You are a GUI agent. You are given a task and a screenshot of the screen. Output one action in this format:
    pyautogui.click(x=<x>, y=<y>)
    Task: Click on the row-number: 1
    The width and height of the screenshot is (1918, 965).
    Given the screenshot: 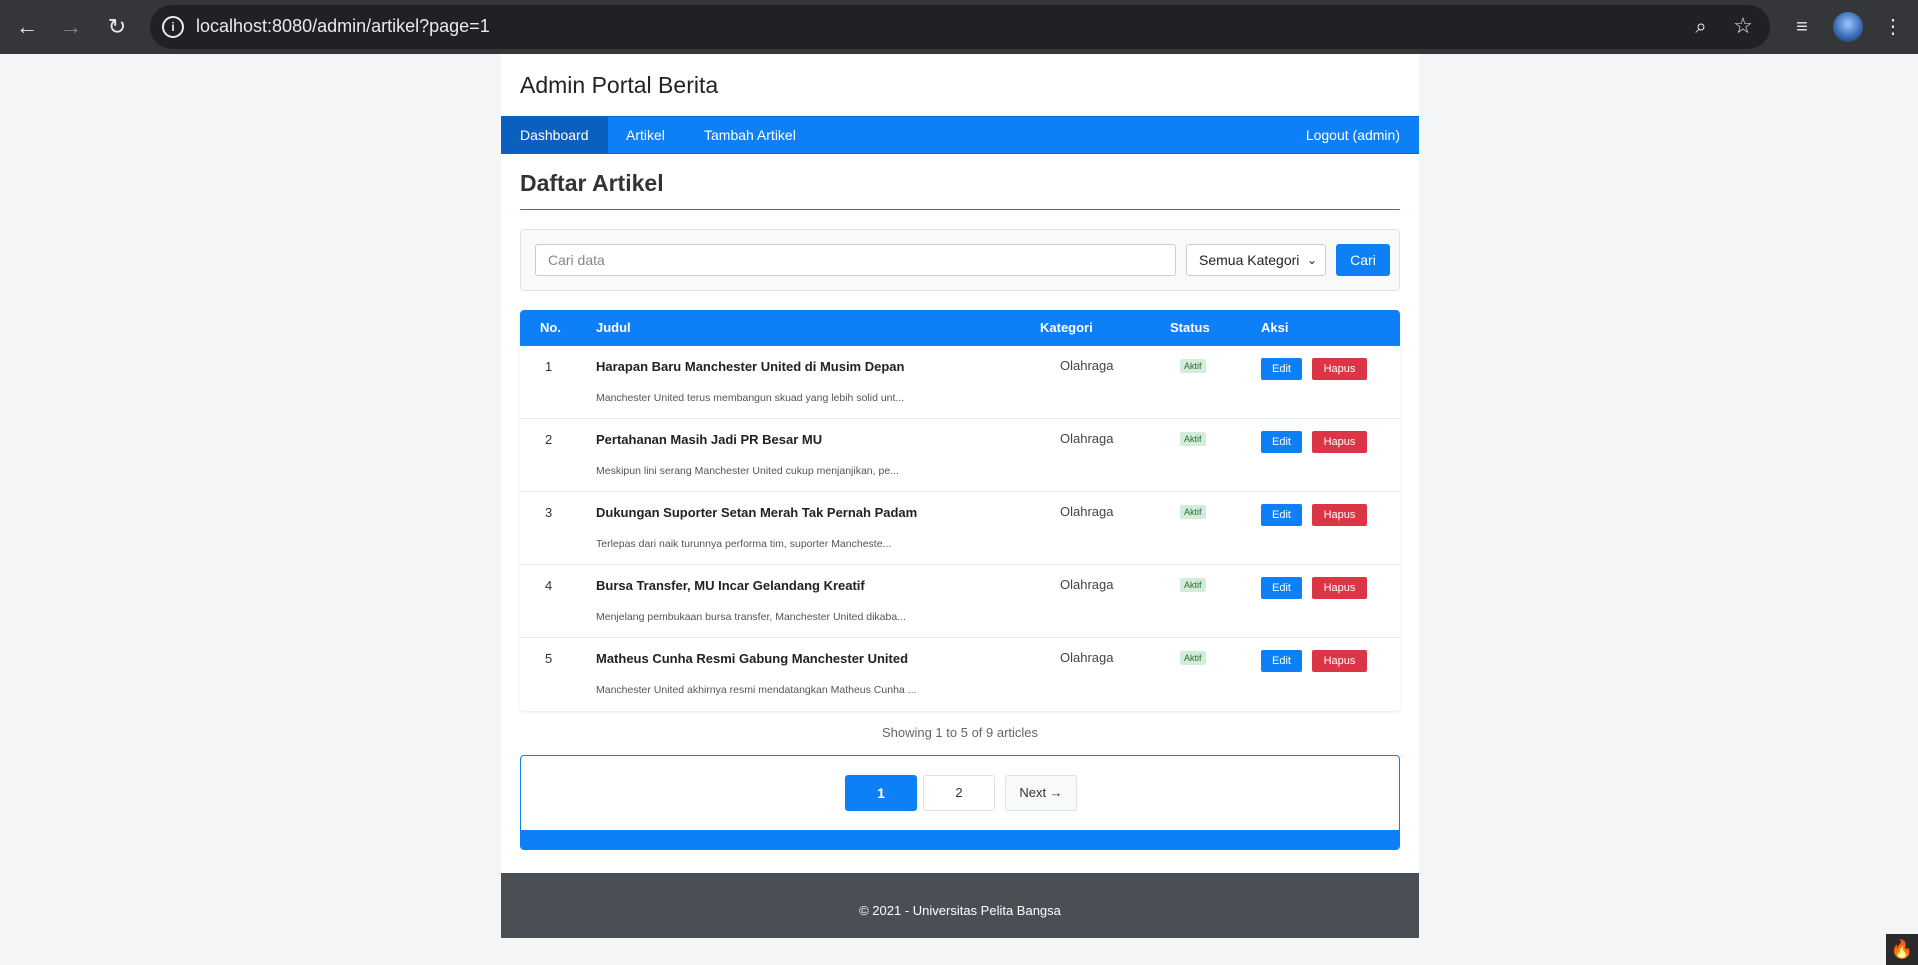 What is the action you would take?
    pyautogui.click(x=549, y=366)
    